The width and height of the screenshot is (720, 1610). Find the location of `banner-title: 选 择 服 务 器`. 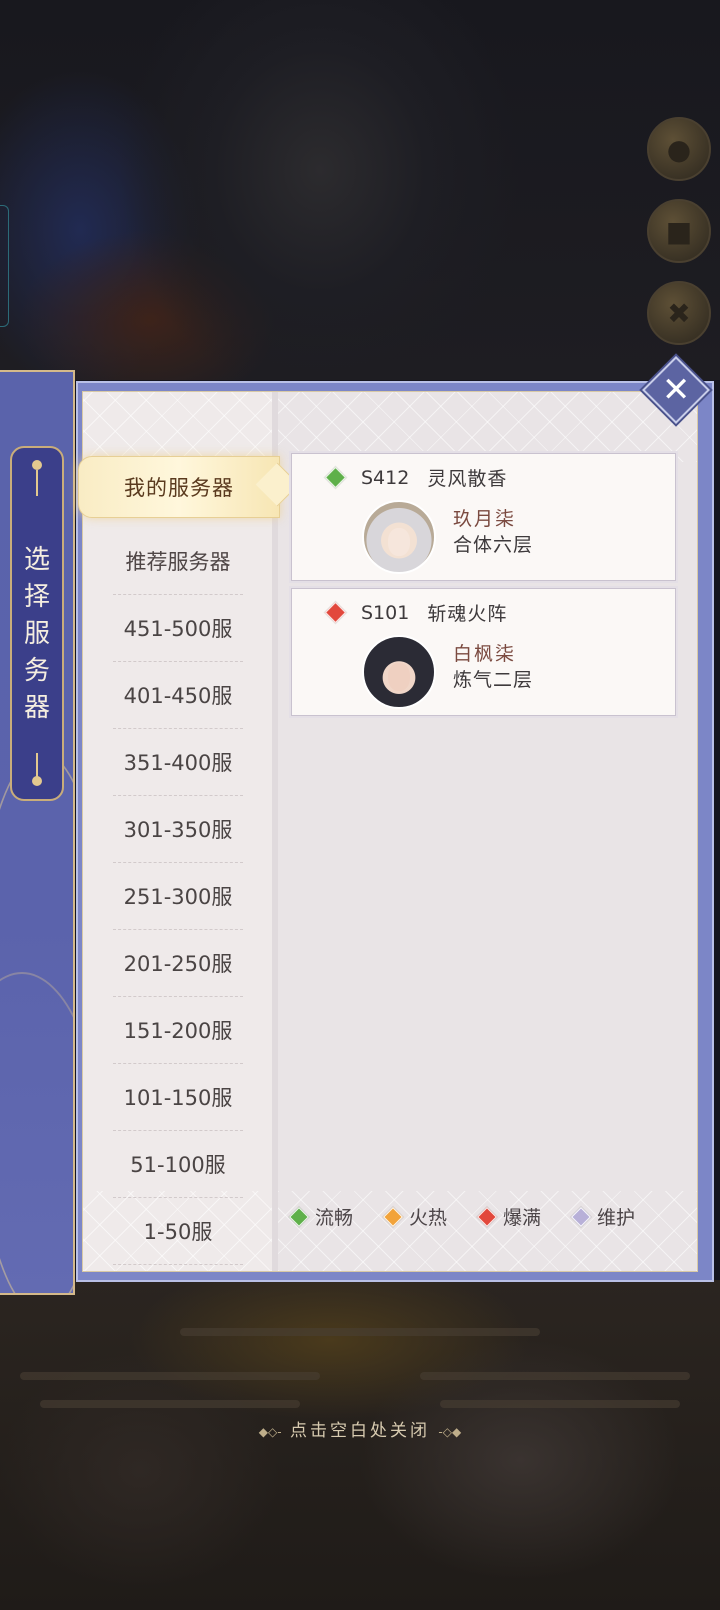

banner-title: 选 择 服 务 器 is located at coordinates (37, 634).